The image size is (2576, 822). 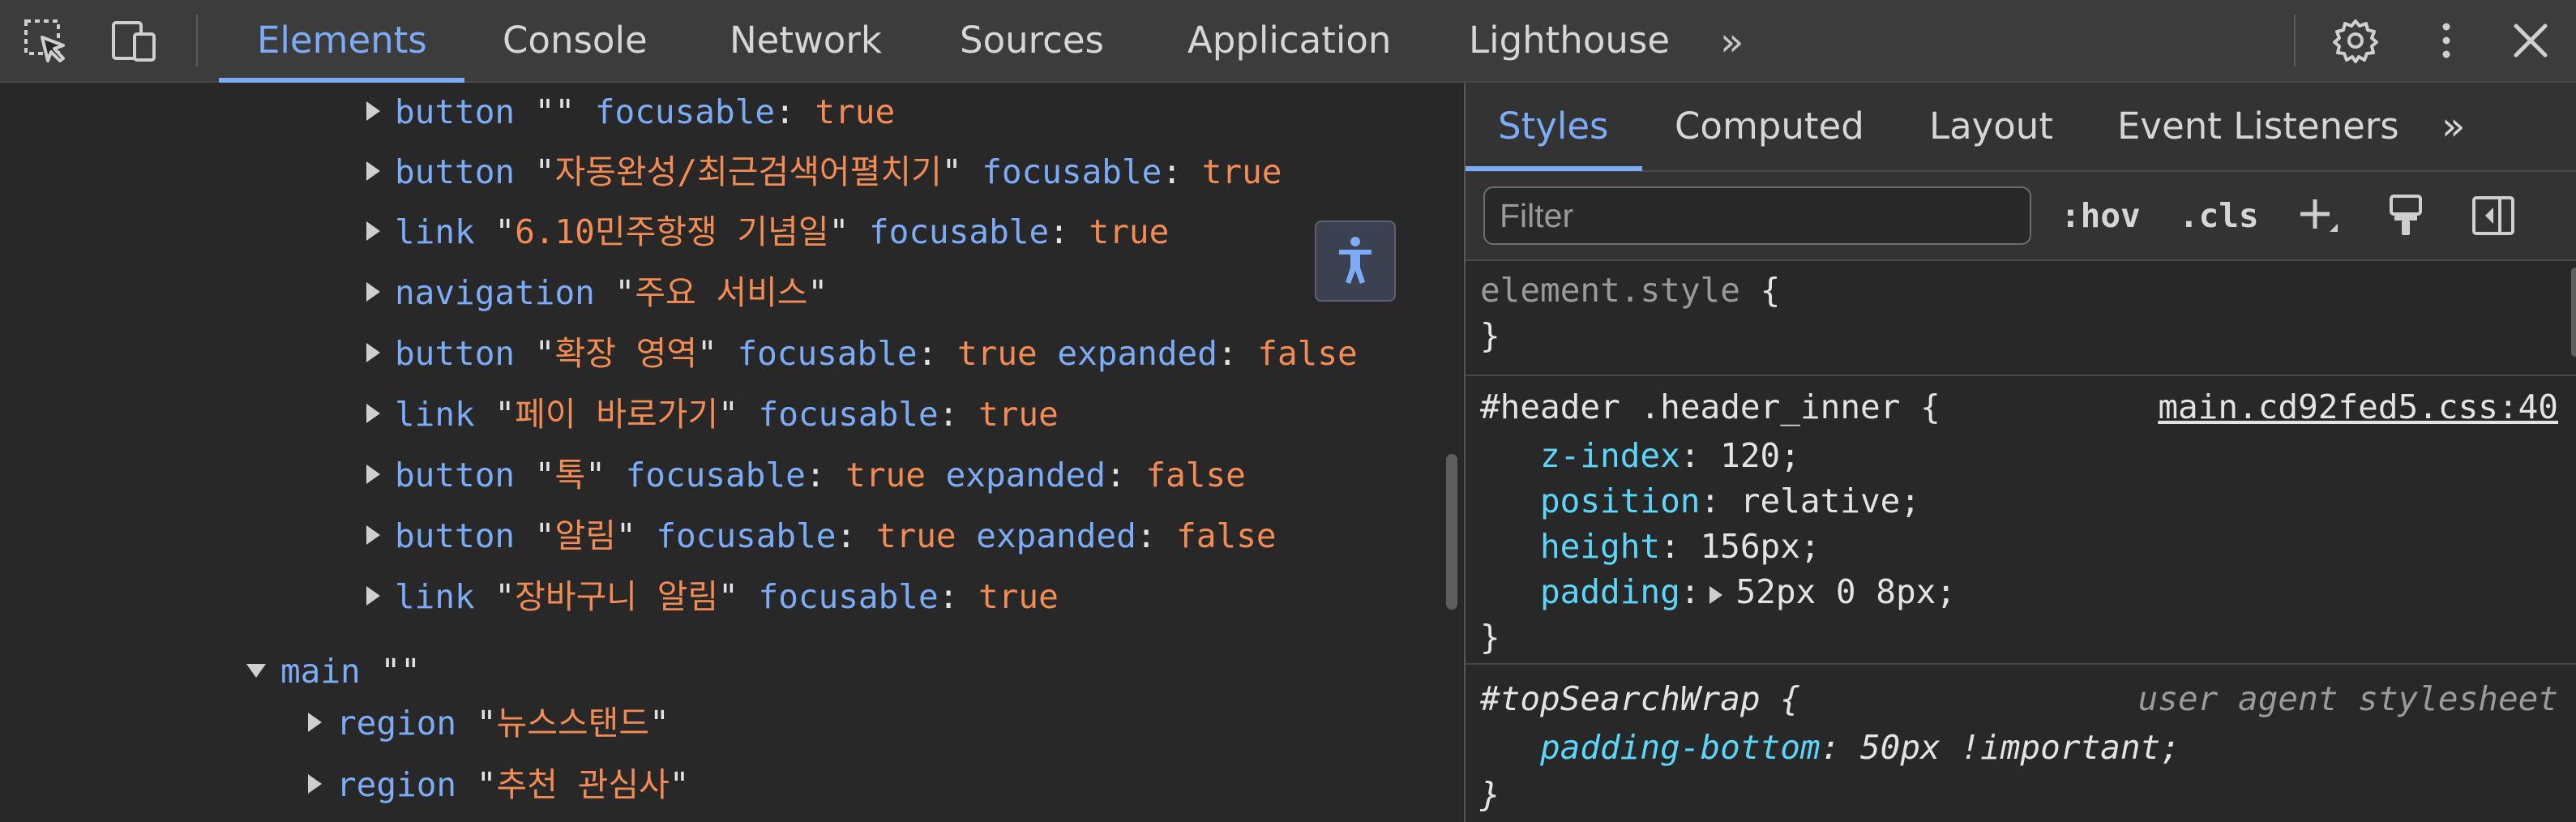 I want to click on tree-node: link "장바구니 알림" focusable: true, so click(x=712, y=596).